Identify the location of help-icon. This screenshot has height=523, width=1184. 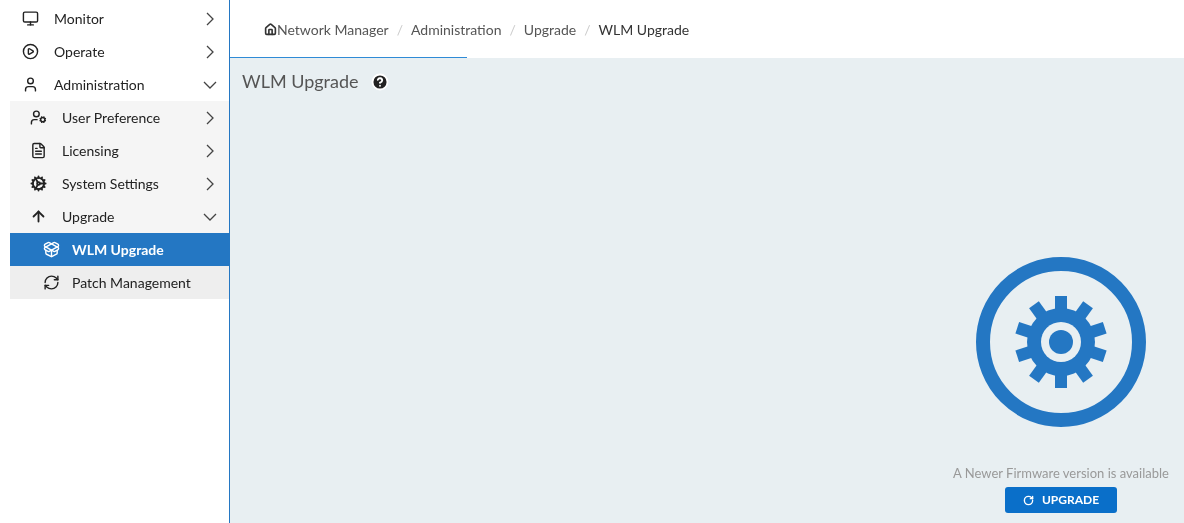
(379, 81).